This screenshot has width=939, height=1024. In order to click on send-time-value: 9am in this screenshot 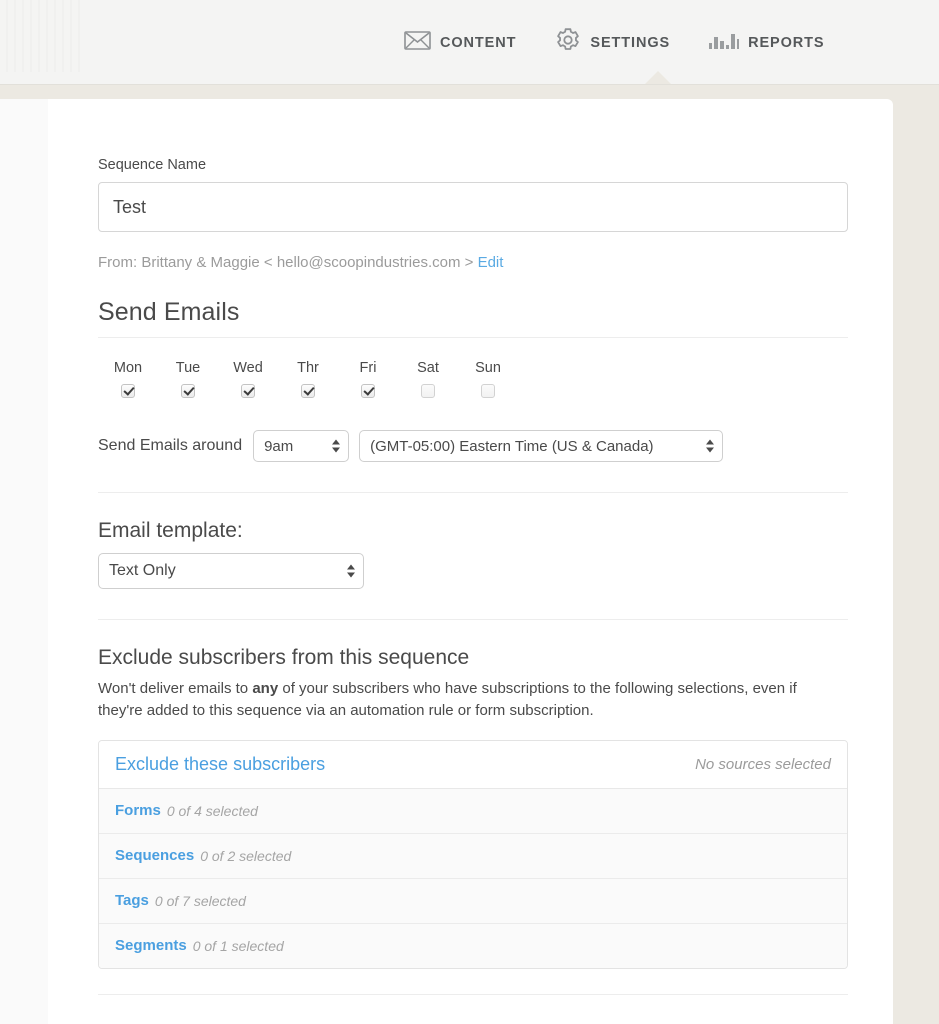, I will do `click(279, 446)`.